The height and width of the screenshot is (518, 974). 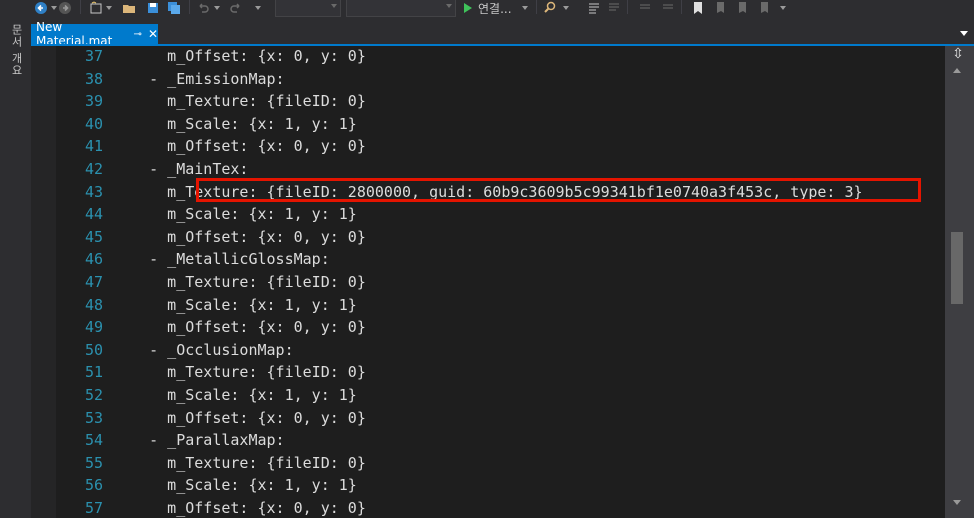 I want to click on next-bookmark-icon, so click(x=742, y=8).